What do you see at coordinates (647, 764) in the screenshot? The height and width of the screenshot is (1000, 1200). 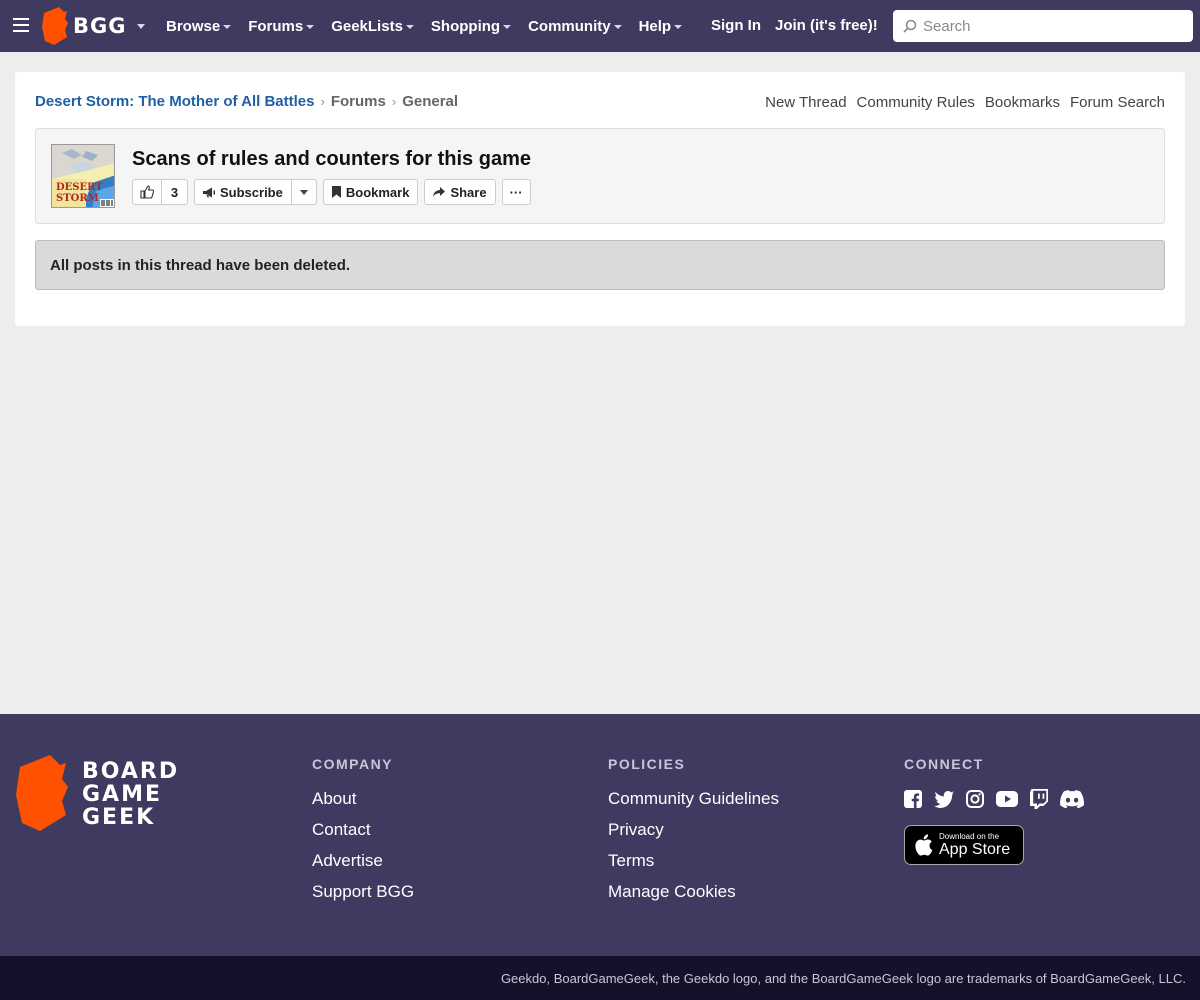 I see `footer-policies-heading: POLICIES` at bounding box center [647, 764].